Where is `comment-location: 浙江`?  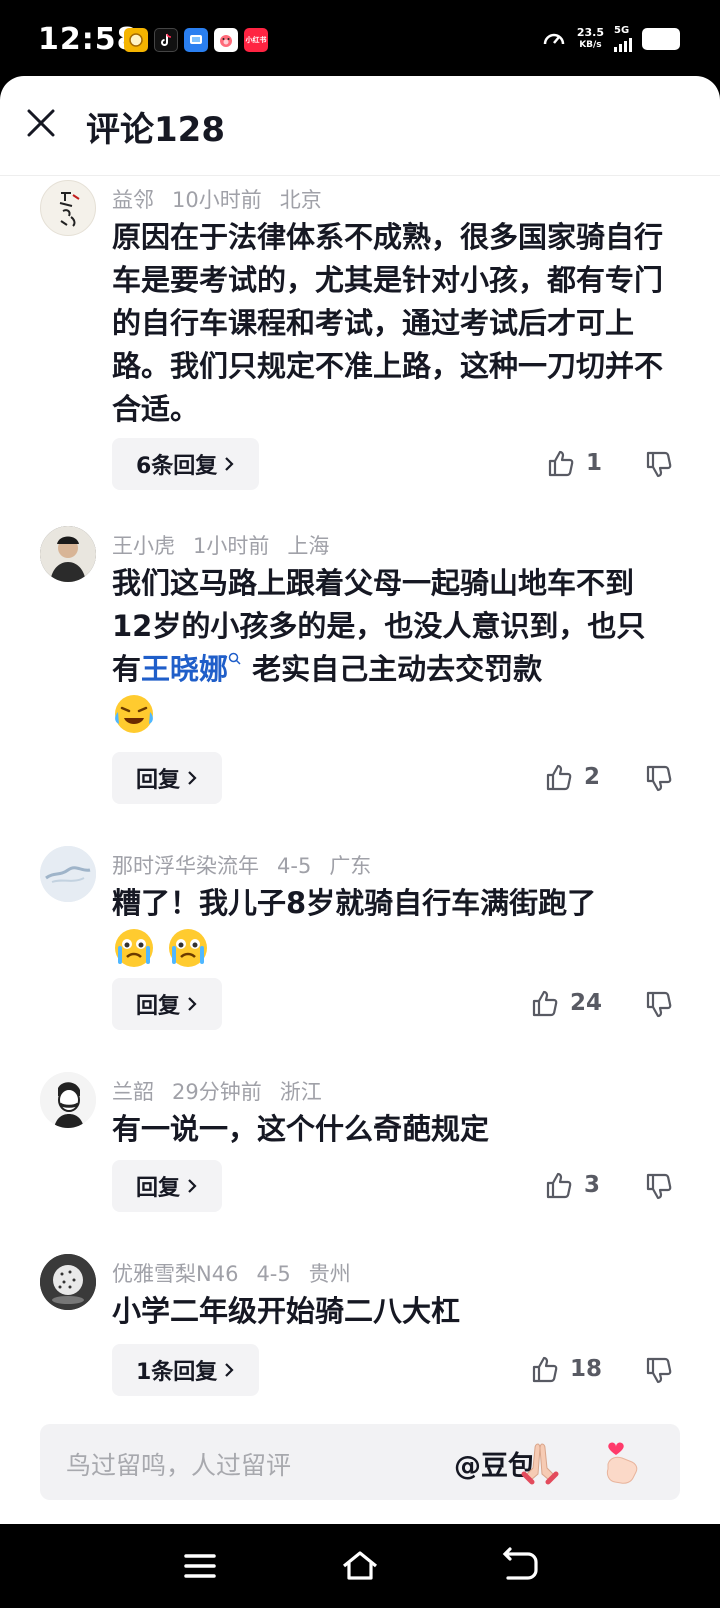
comment-location: 浙江 is located at coordinates (300, 1092).